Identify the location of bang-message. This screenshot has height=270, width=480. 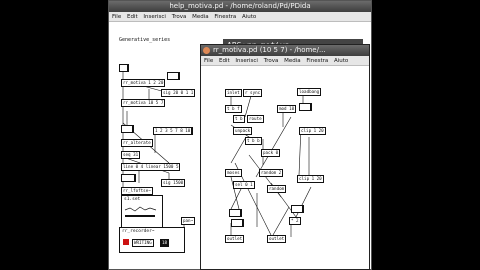
(124, 68).